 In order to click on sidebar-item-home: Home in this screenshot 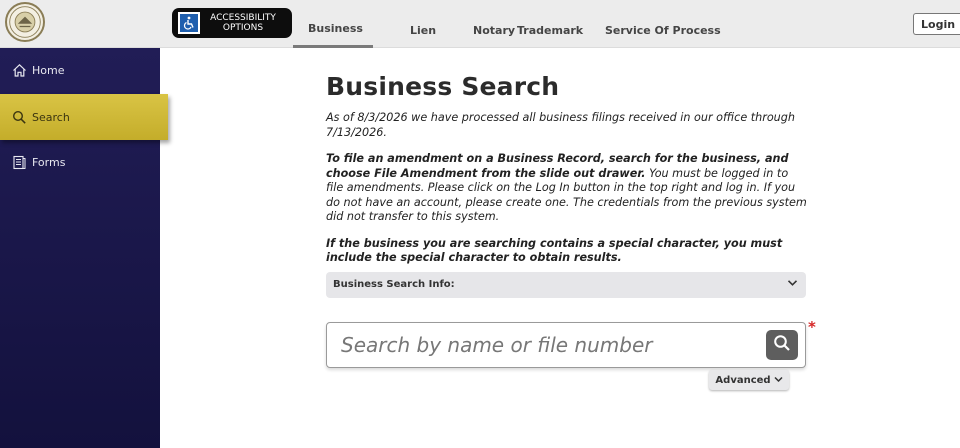, I will do `click(37, 70)`.